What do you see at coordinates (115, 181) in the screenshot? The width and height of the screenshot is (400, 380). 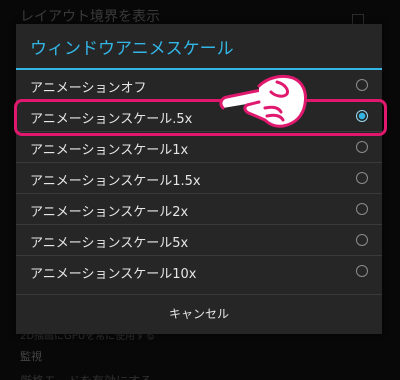 I see `option-label: アニメーションスケール1.5x` at bounding box center [115, 181].